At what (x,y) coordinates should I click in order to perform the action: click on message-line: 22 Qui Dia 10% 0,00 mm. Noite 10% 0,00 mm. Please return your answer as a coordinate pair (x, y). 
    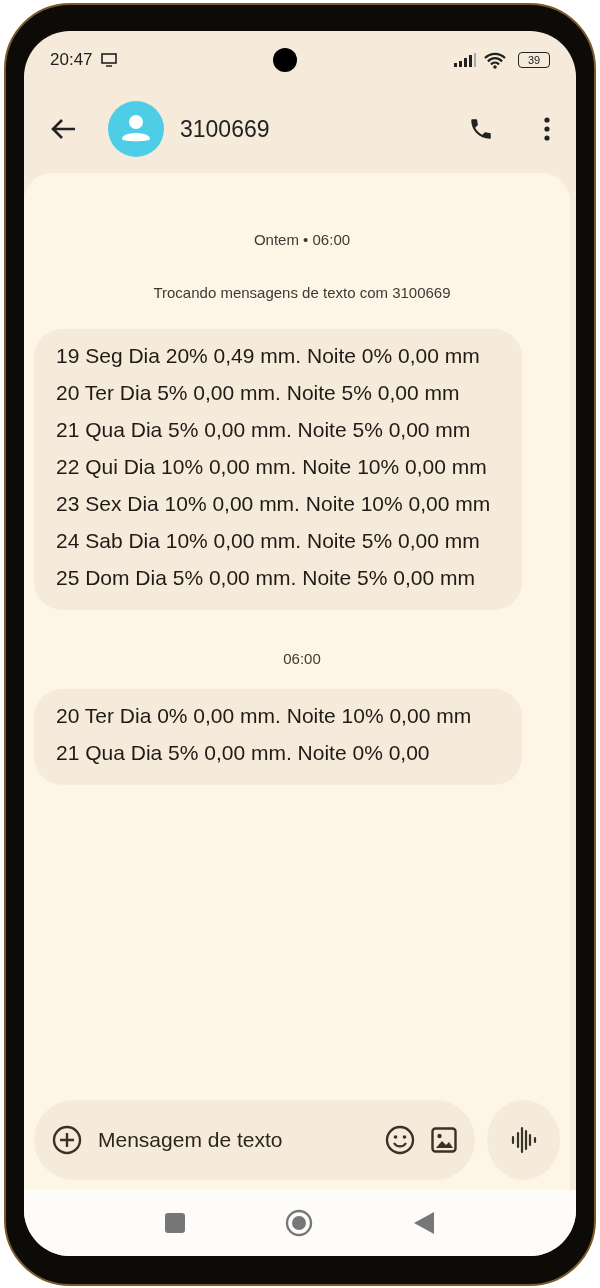
    Looking at the image, I should click on (272, 467).